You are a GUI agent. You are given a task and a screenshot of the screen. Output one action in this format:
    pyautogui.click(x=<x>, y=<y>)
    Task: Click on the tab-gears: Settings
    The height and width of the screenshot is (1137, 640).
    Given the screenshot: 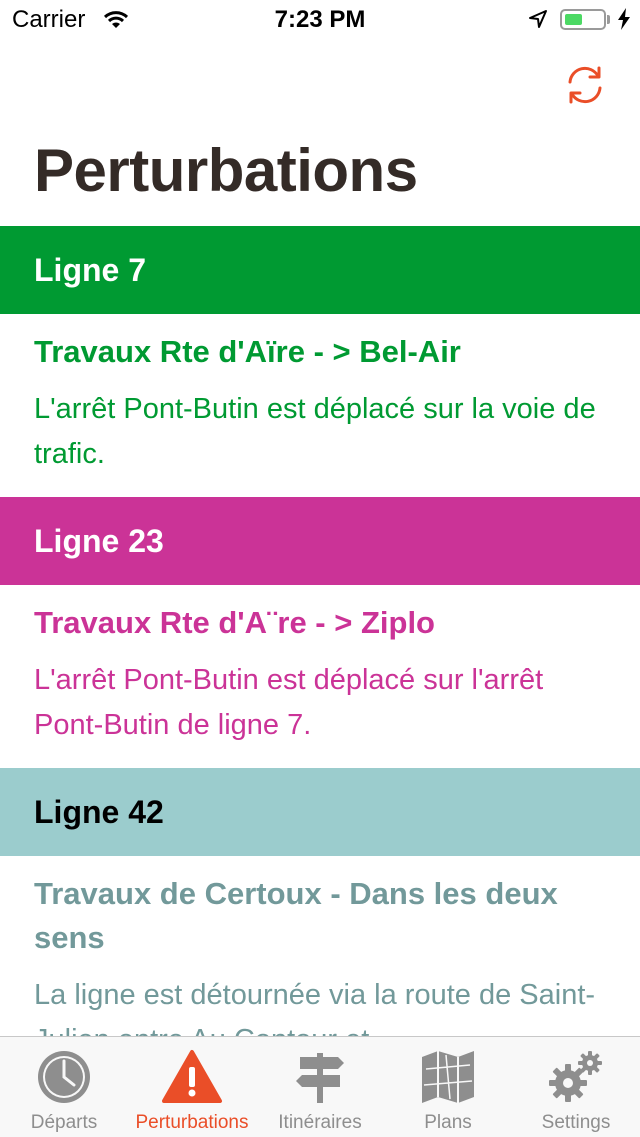 What is the action you would take?
    pyautogui.click(x=576, y=1087)
    